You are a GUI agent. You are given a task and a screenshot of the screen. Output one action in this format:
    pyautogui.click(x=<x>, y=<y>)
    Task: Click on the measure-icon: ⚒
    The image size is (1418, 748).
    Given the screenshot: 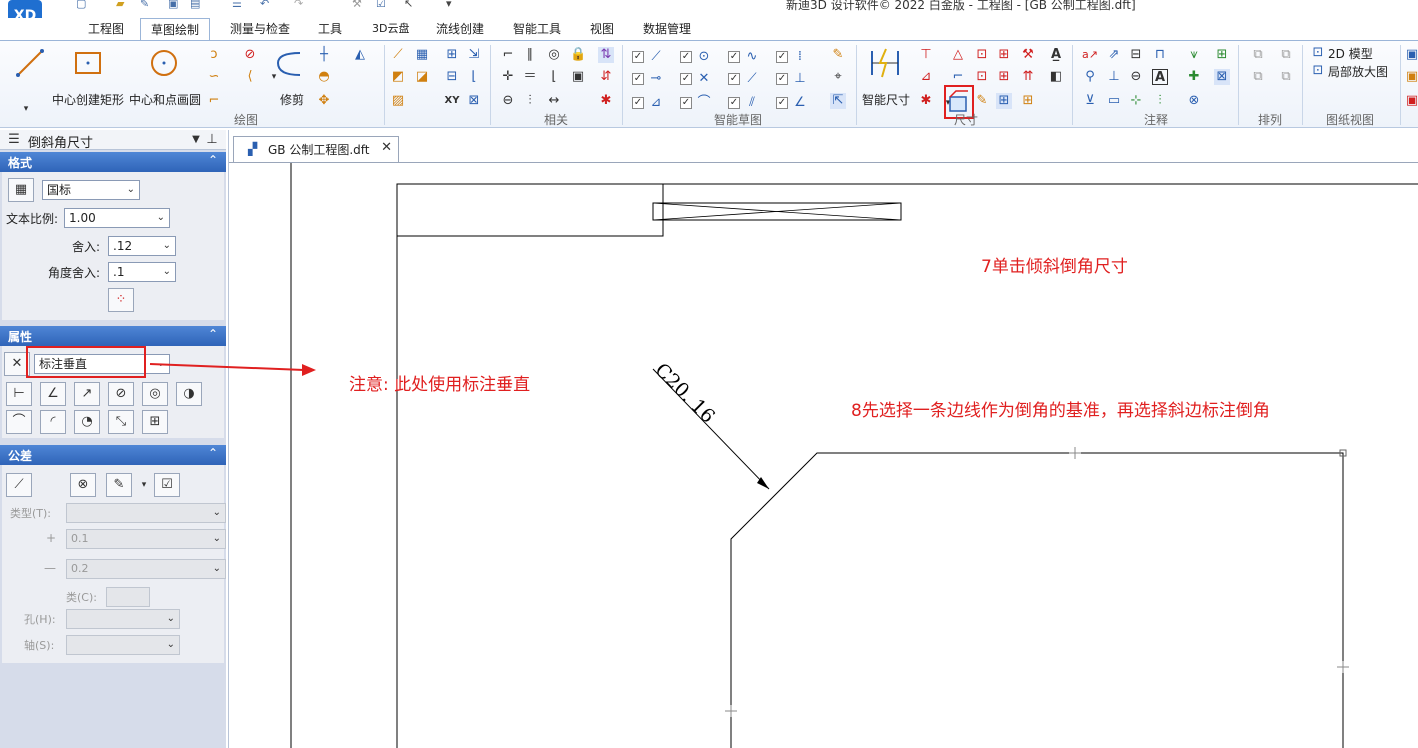 What is the action you would take?
    pyautogui.click(x=360, y=5)
    